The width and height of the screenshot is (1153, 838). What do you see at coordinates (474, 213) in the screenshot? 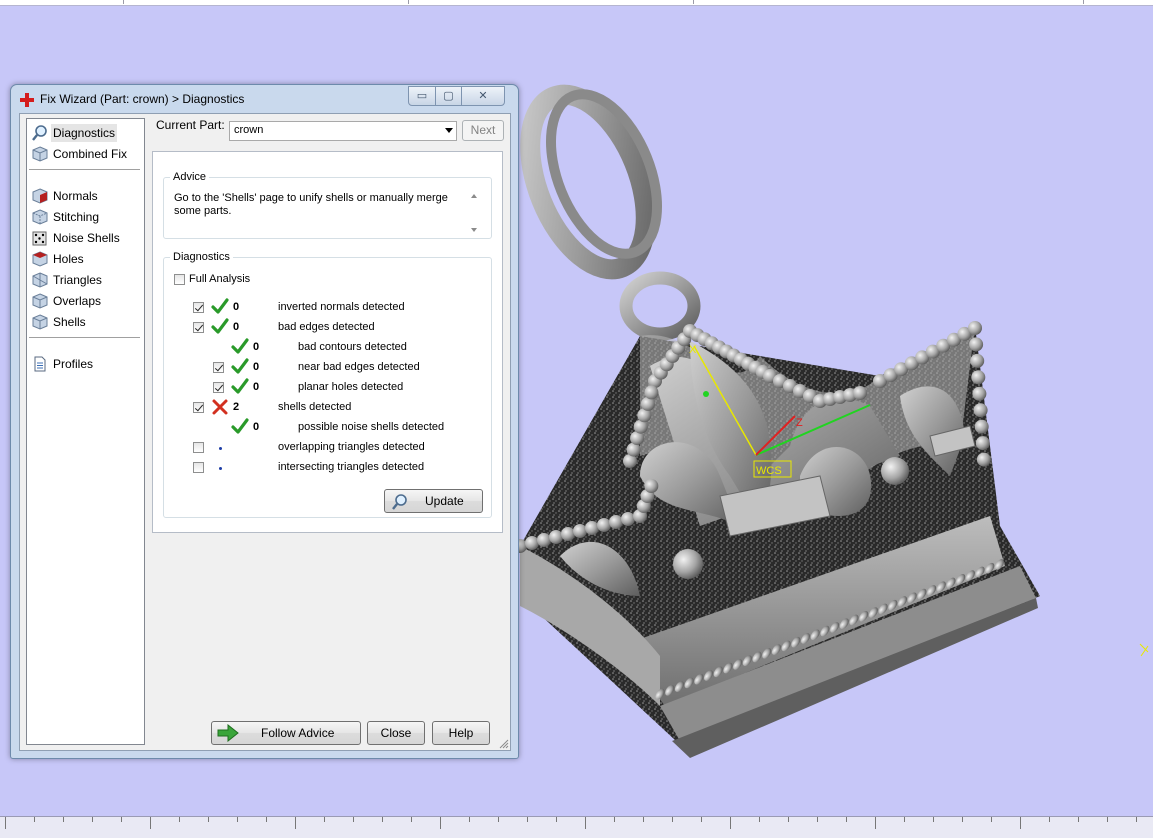
I see `advice-scrollbar` at bounding box center [474, 213].